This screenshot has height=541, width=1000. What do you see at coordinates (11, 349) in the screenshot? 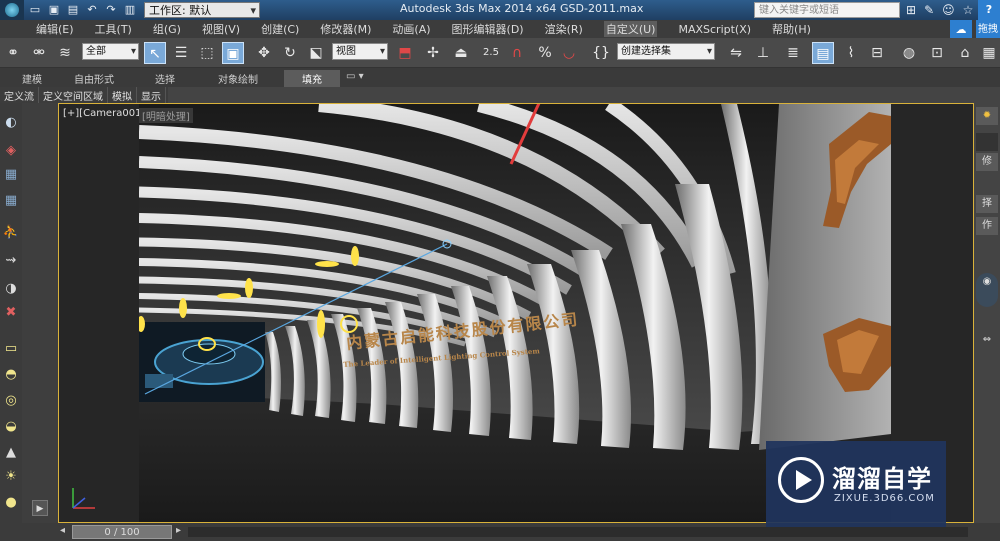
I see `rectangle-icon: ▭` at bounding box center [11, 349].